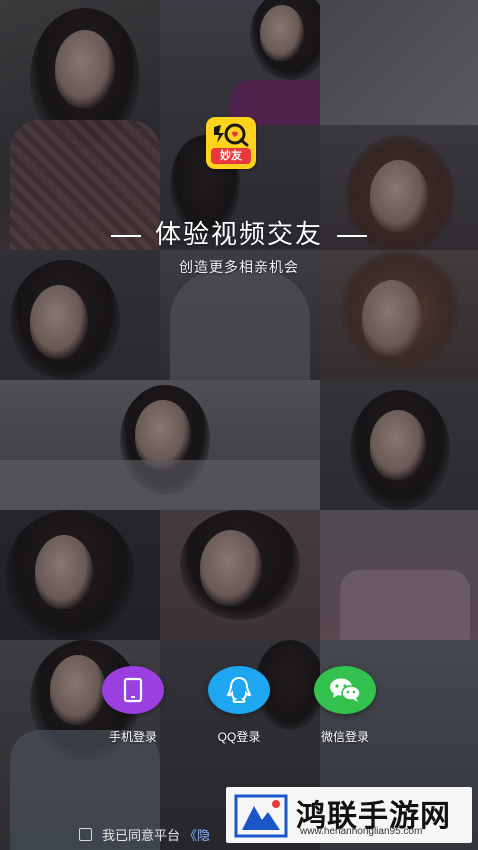  I want to click on phone-login-circle, so click(133, 690).